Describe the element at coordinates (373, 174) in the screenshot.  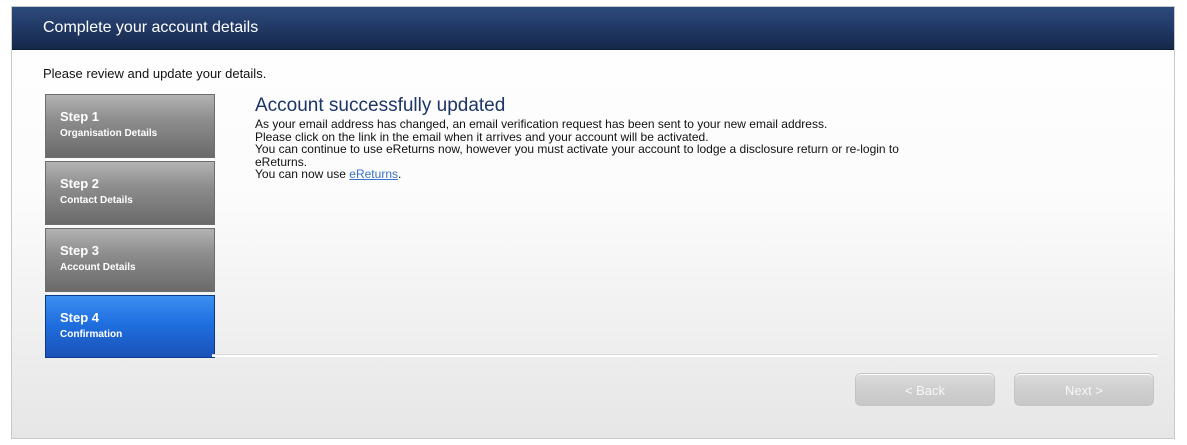
I see `ereturns-link: eReturns` at that location.